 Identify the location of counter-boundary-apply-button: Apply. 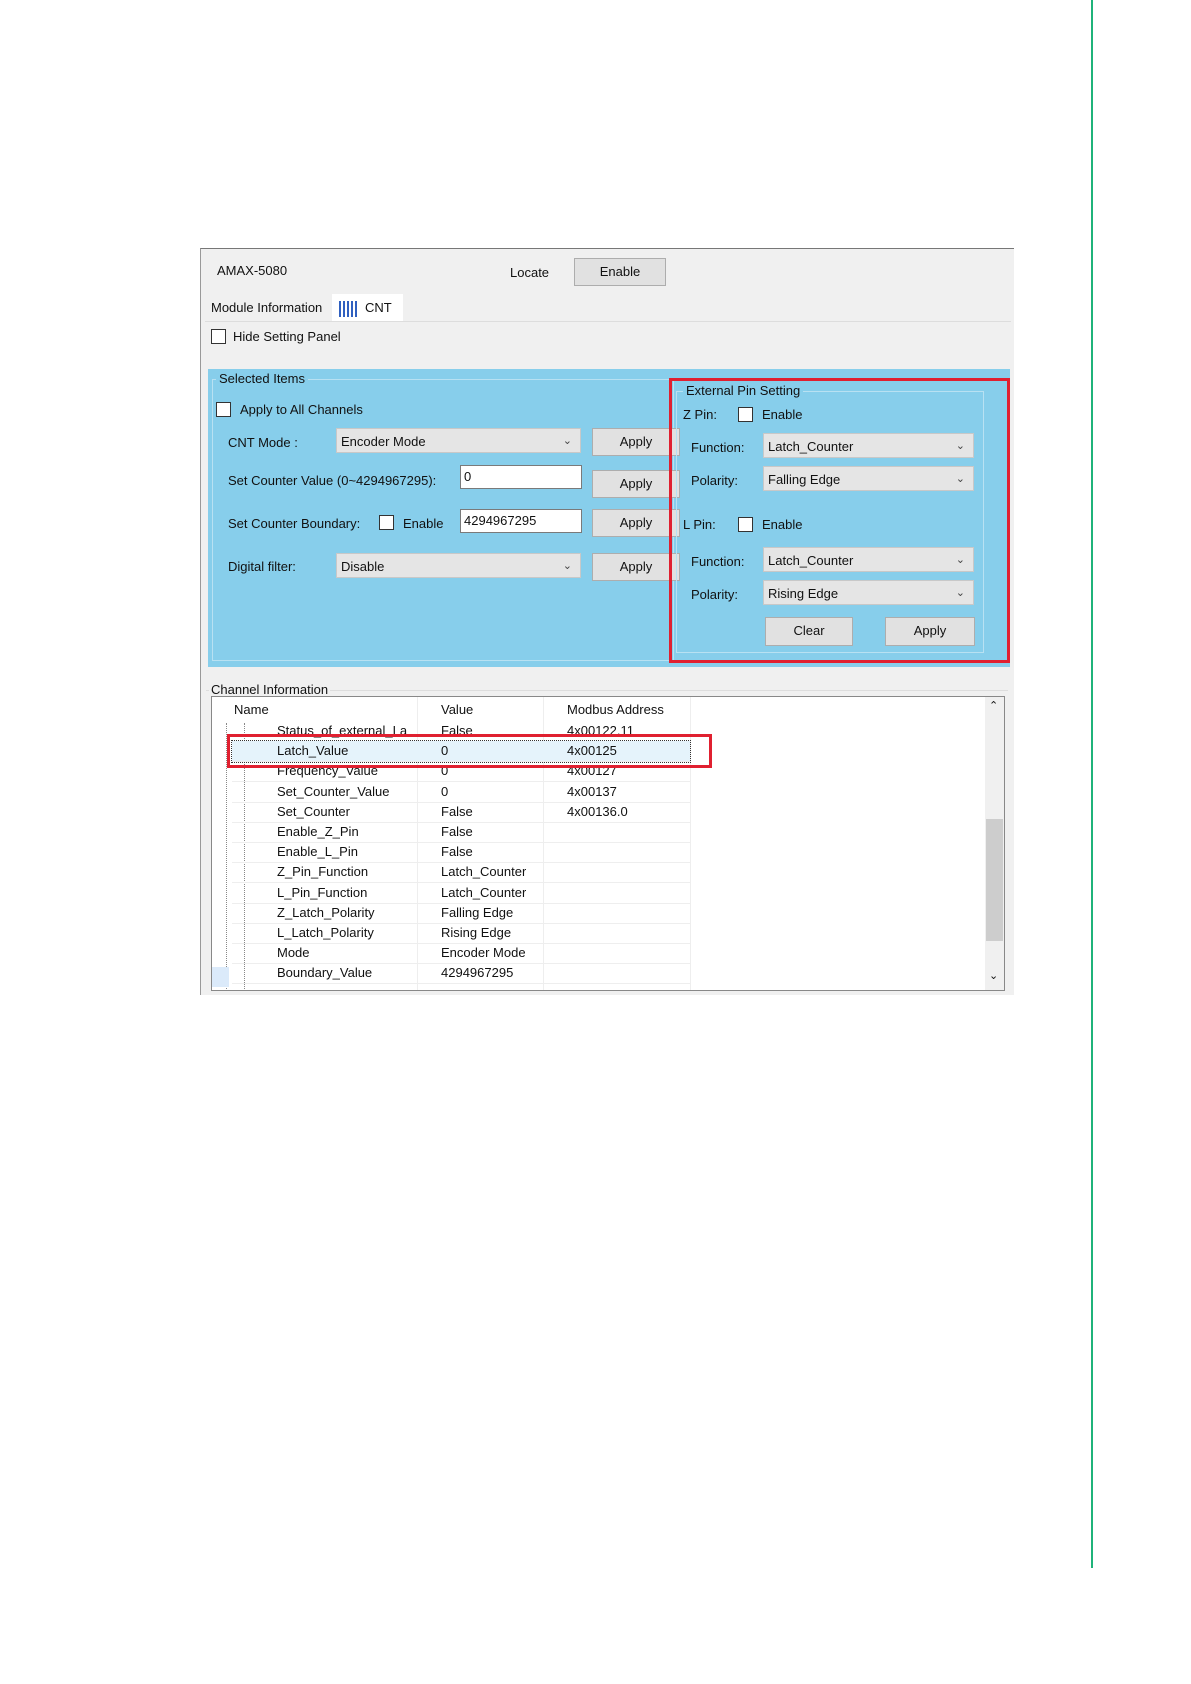
(636, 523).